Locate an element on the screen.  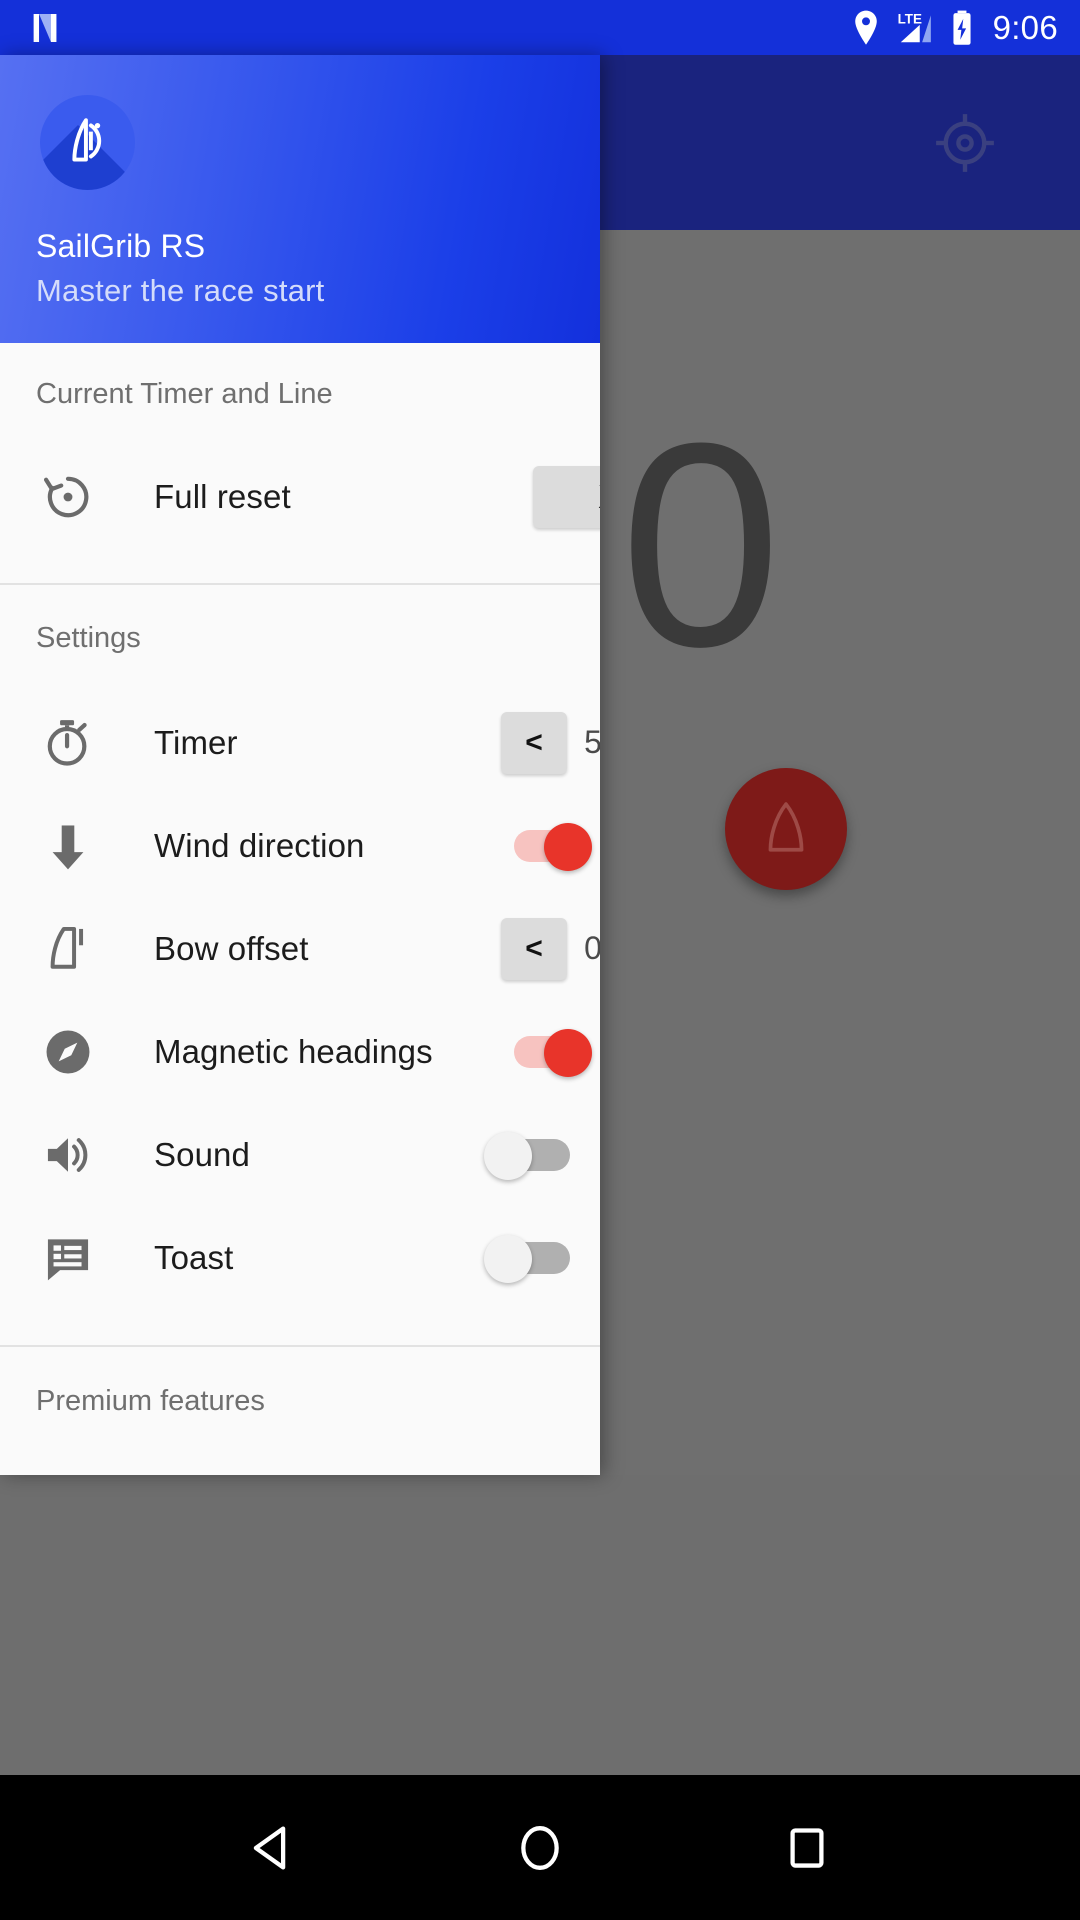
section-header-premium-features: Premium features is located at coordinates (150, 1400).